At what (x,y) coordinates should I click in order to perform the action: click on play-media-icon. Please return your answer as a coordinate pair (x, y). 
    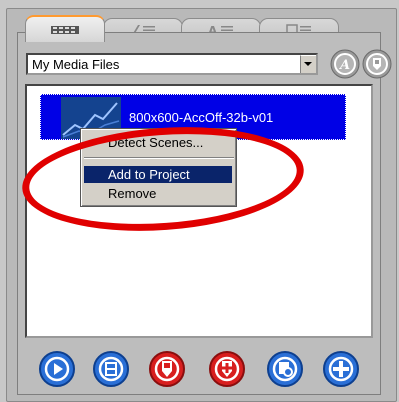
    Looking at the image, I should click on (57, 369).